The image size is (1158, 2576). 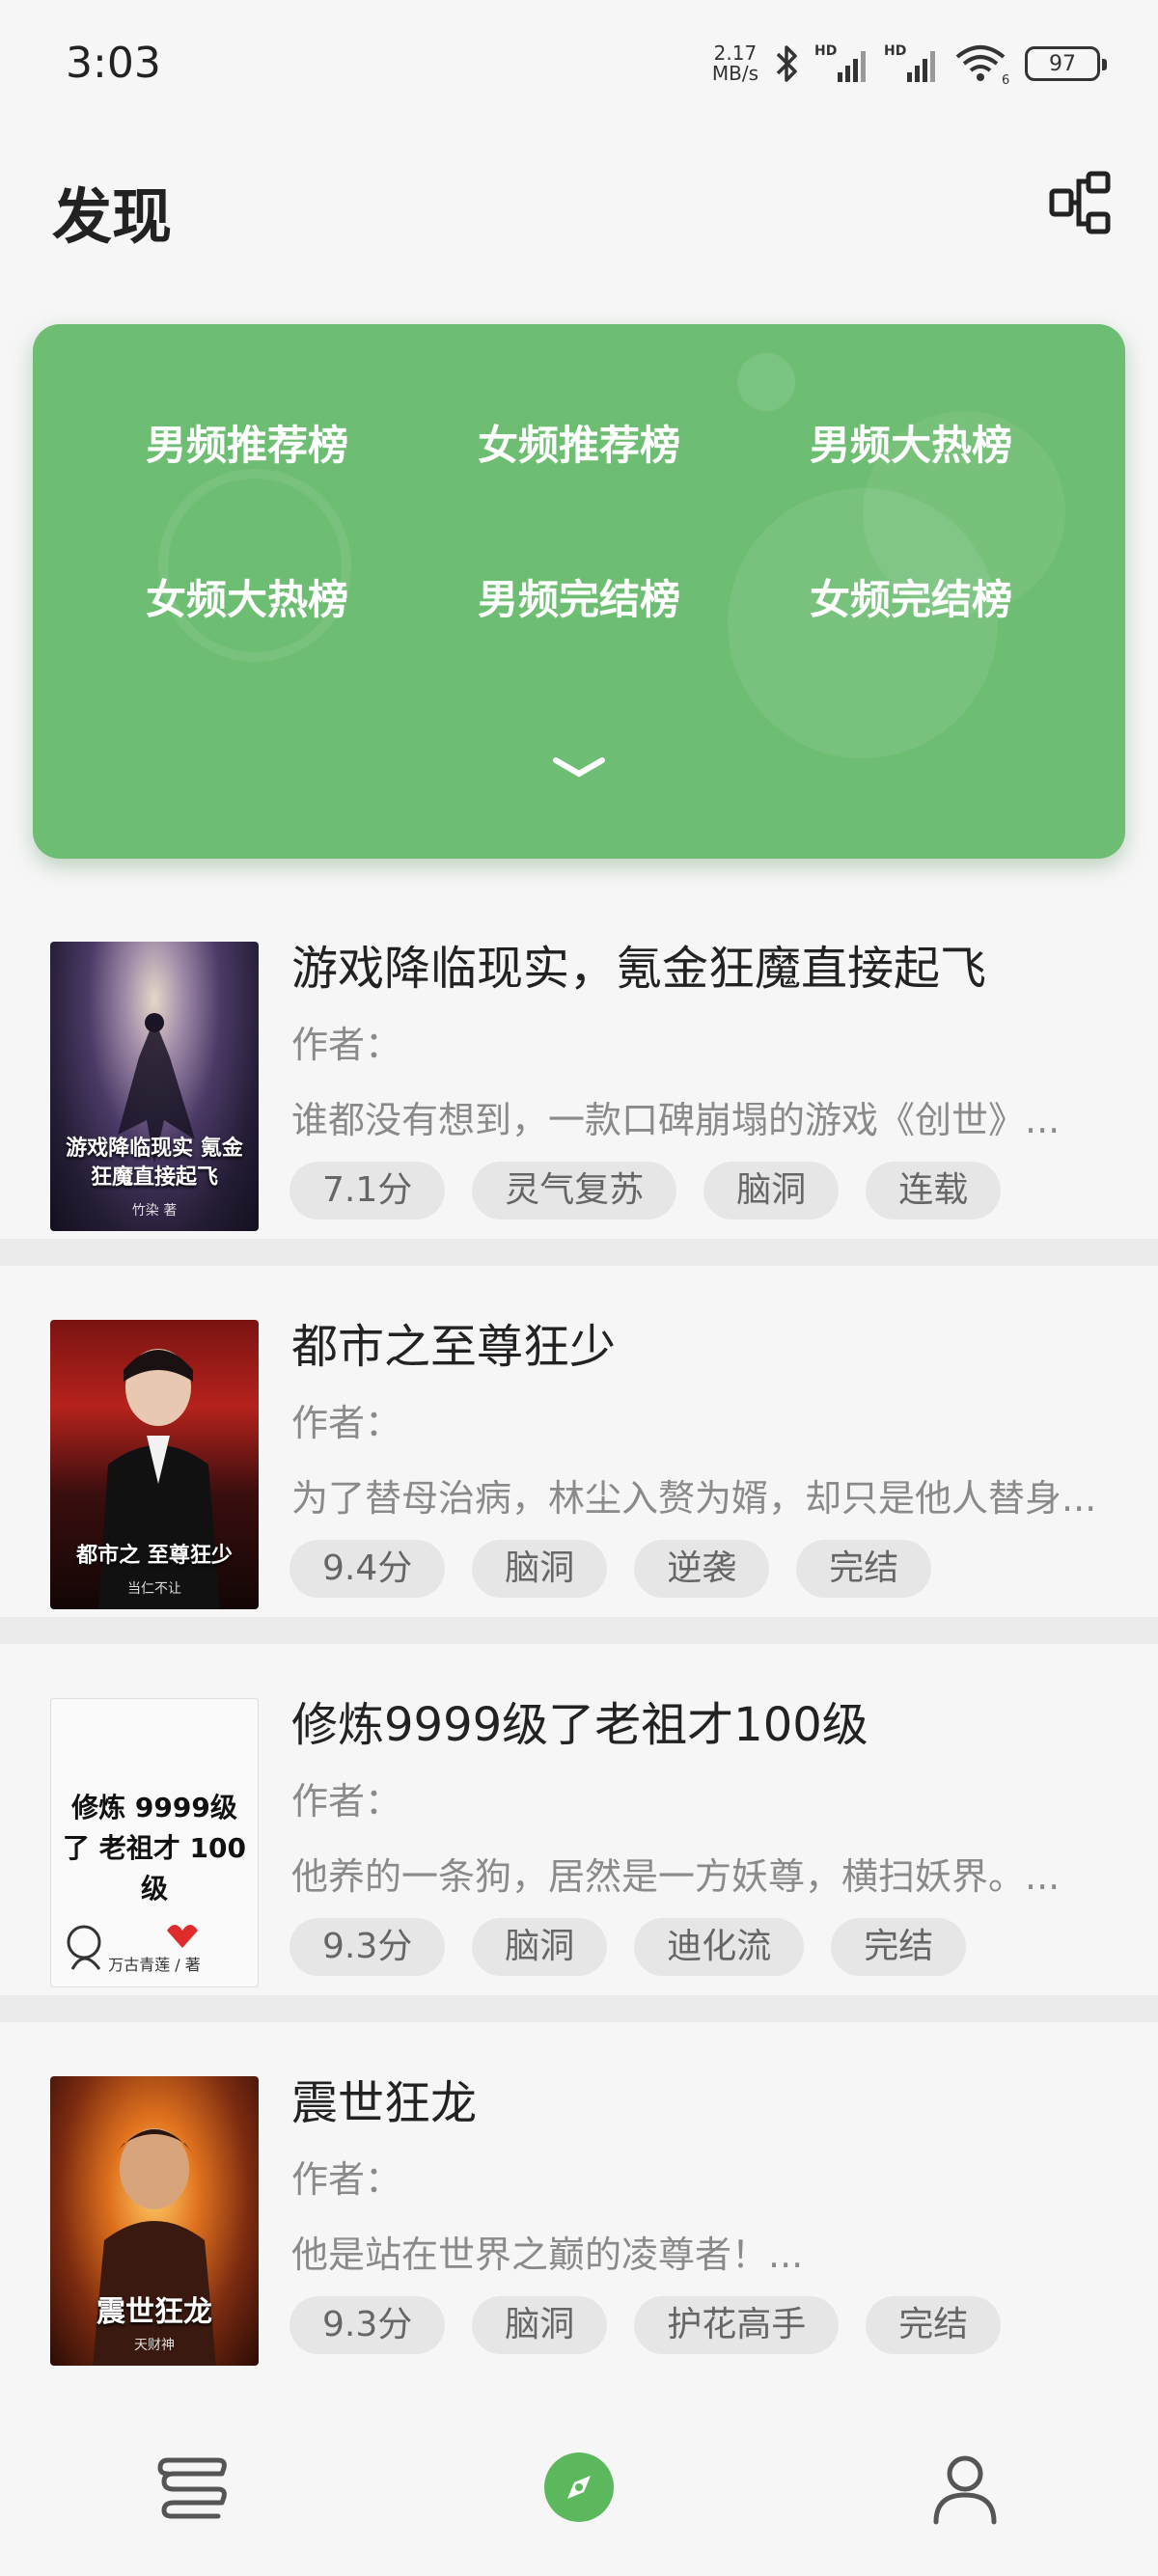 I want to click on expand-rankings-button, so click(x=579, y=768).